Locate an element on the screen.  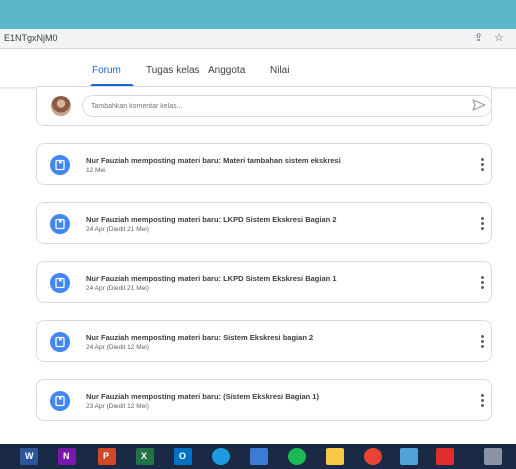
address-bar: E1NTgxNjM0 ⇪ ☆ is located at coordinates (258, 39).